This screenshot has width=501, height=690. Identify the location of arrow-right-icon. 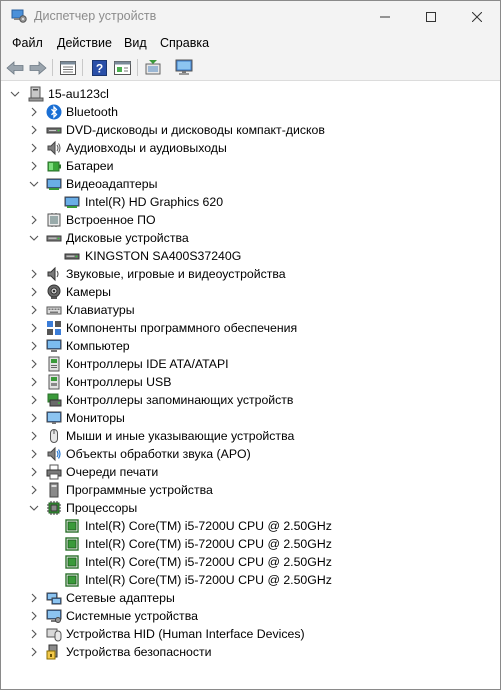
(38, 67).